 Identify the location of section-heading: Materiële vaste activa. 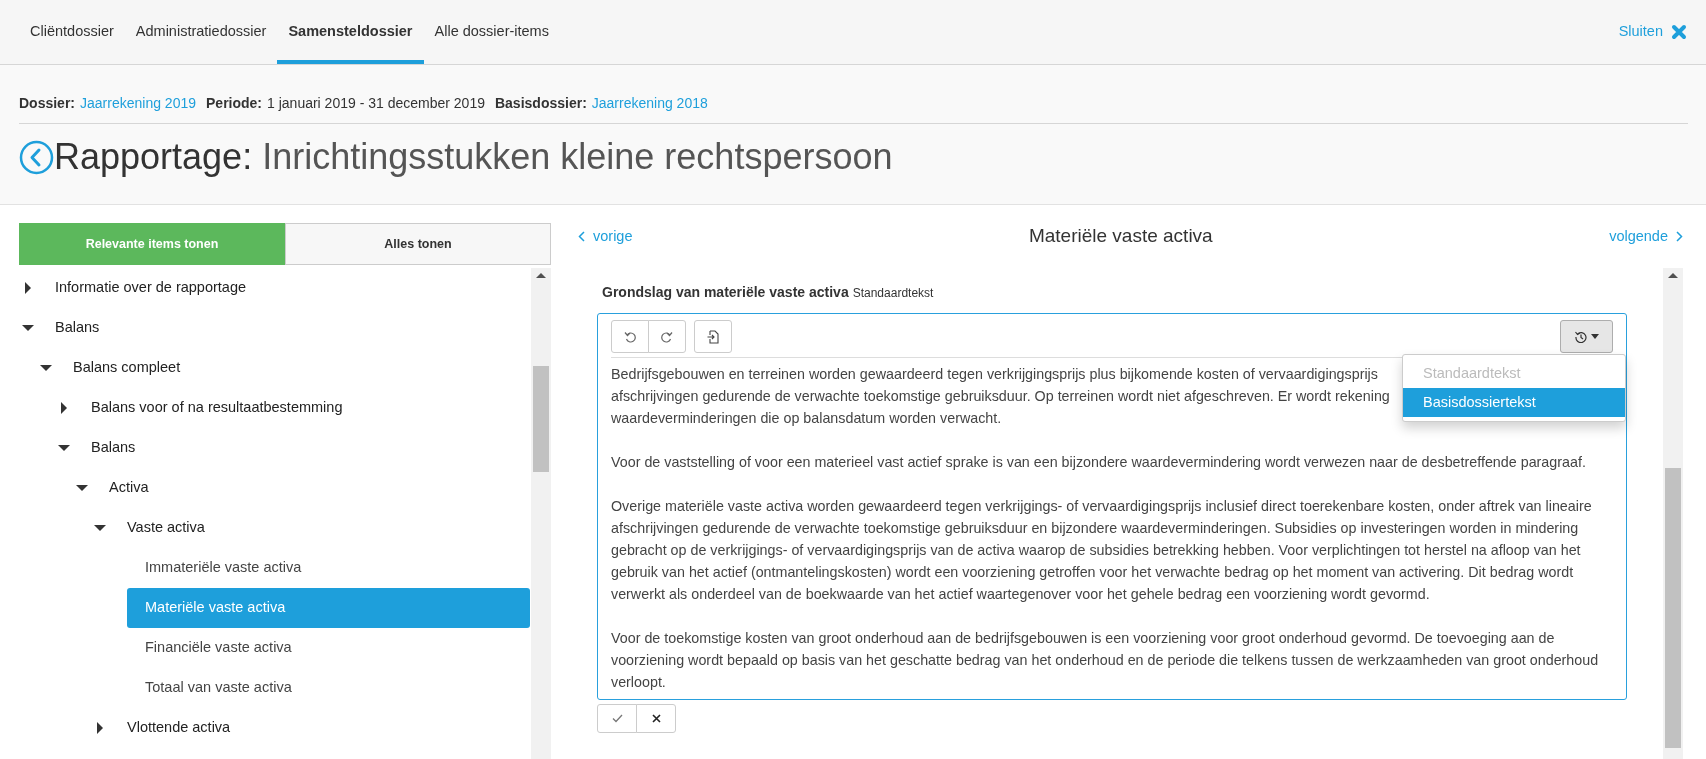
(1120, 236).